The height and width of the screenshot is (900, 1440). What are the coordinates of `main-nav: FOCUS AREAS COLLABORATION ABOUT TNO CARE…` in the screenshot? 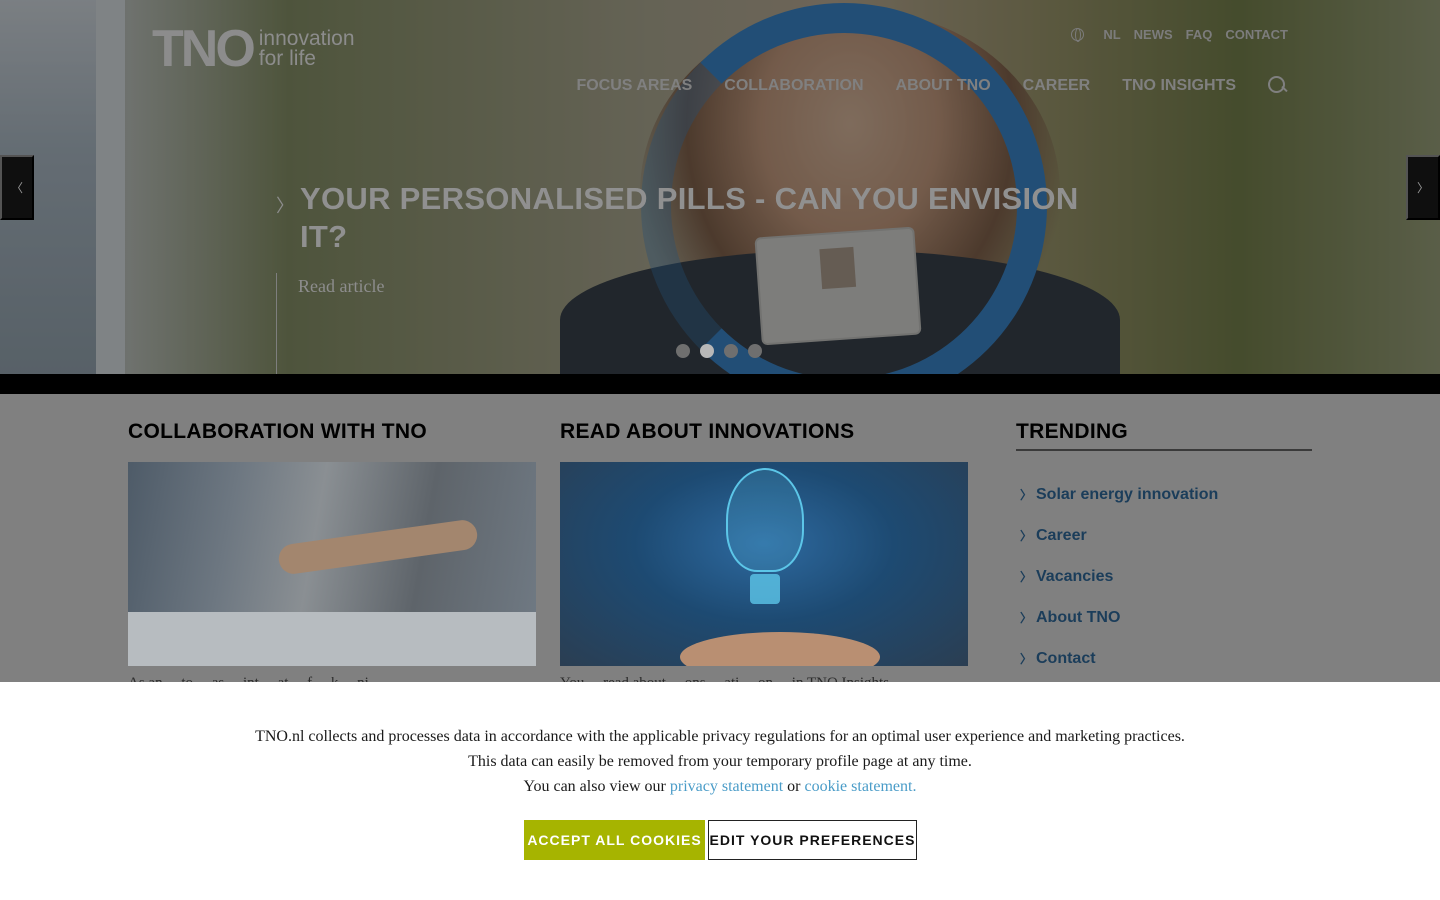 It's located at (932, 86).